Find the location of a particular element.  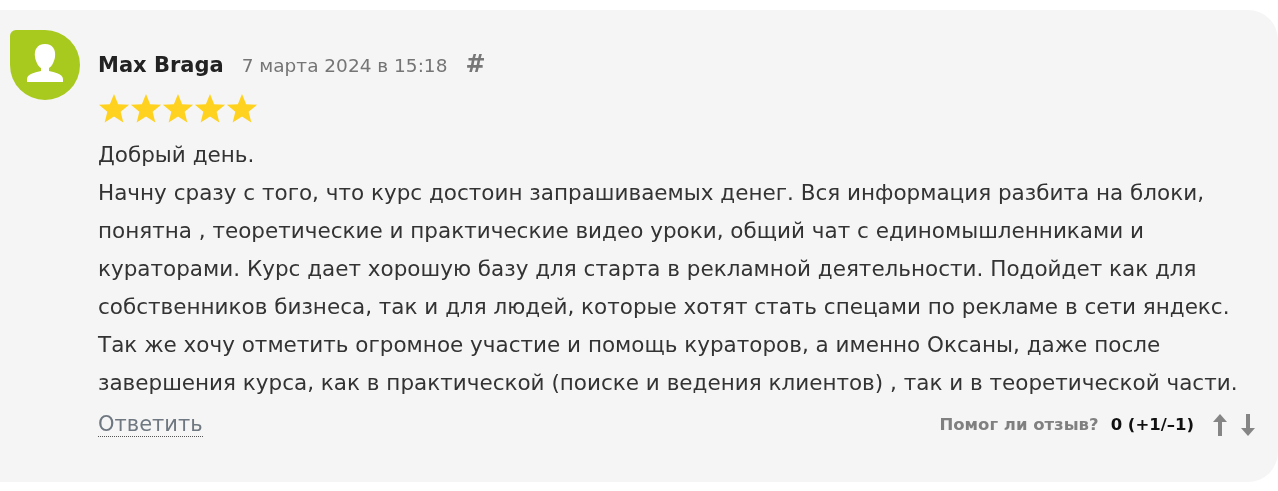

author-name: Max Braga is located at coordinates (161, 65).